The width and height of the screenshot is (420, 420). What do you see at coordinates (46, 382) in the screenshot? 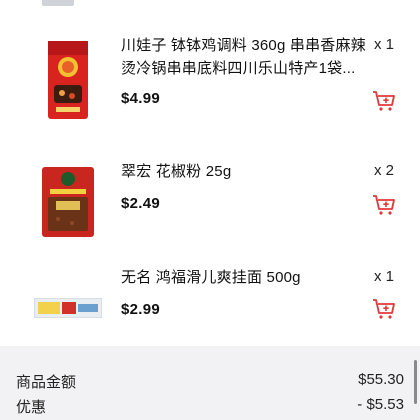
I see `subtotal-label: 商品金额` at bounding box center [46, 382].